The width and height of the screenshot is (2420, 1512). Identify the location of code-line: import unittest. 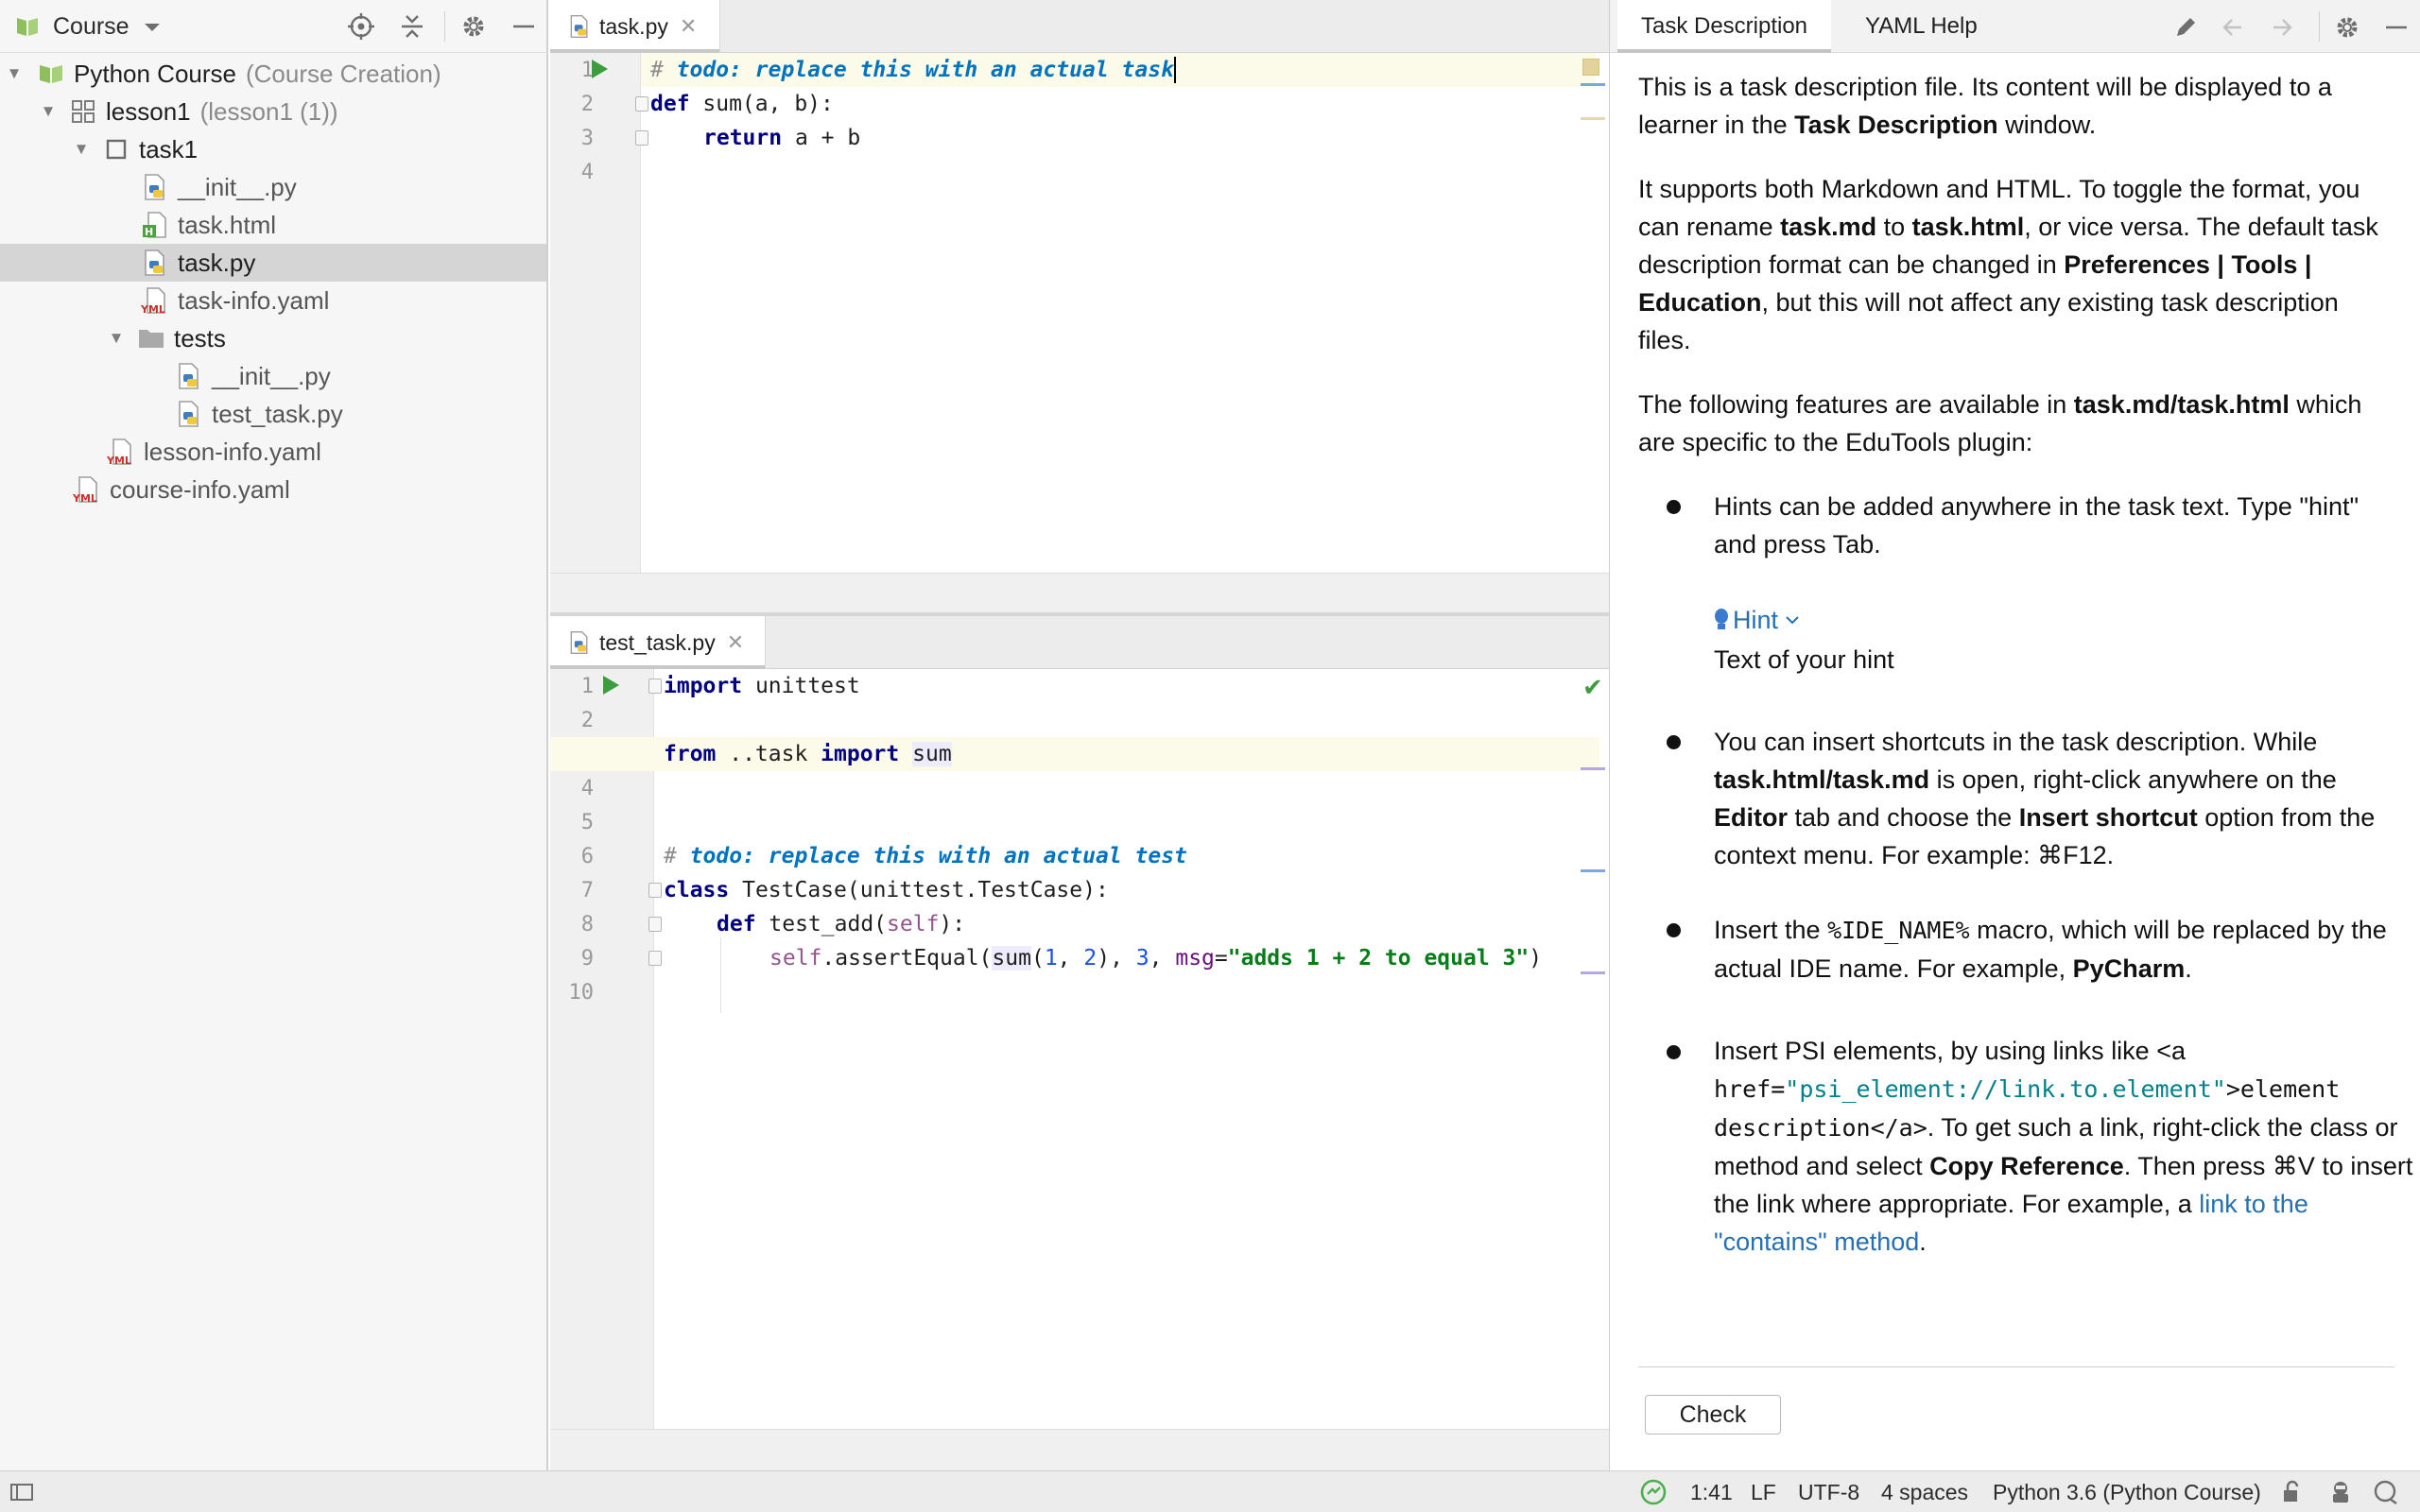
(762, 686).